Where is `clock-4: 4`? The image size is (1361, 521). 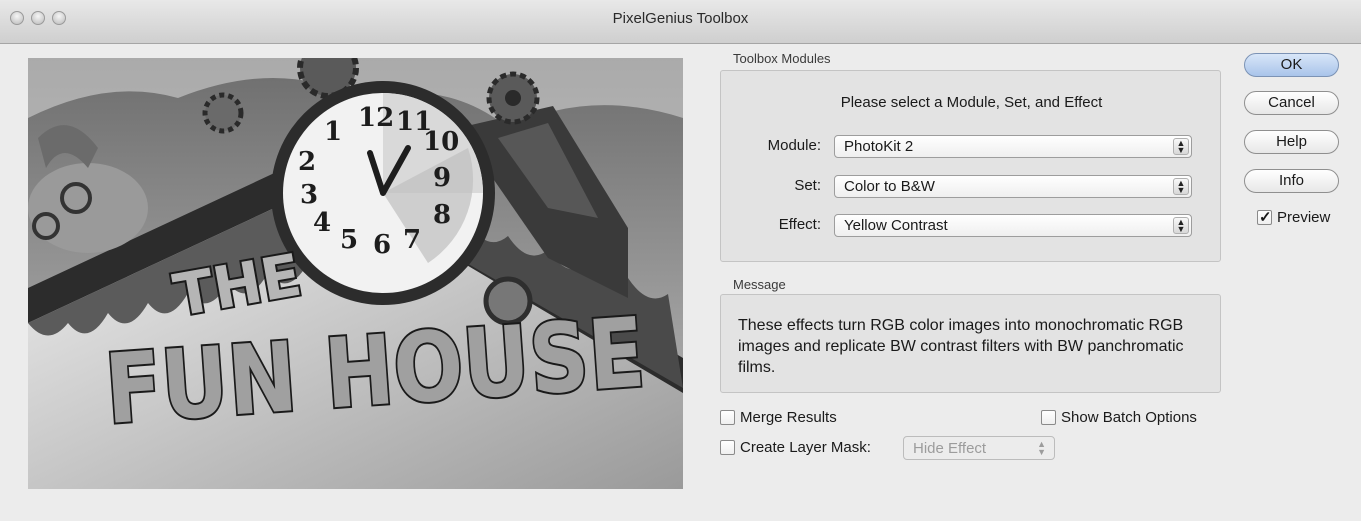
clock-4: 4 is located at coordinates (322, 223).